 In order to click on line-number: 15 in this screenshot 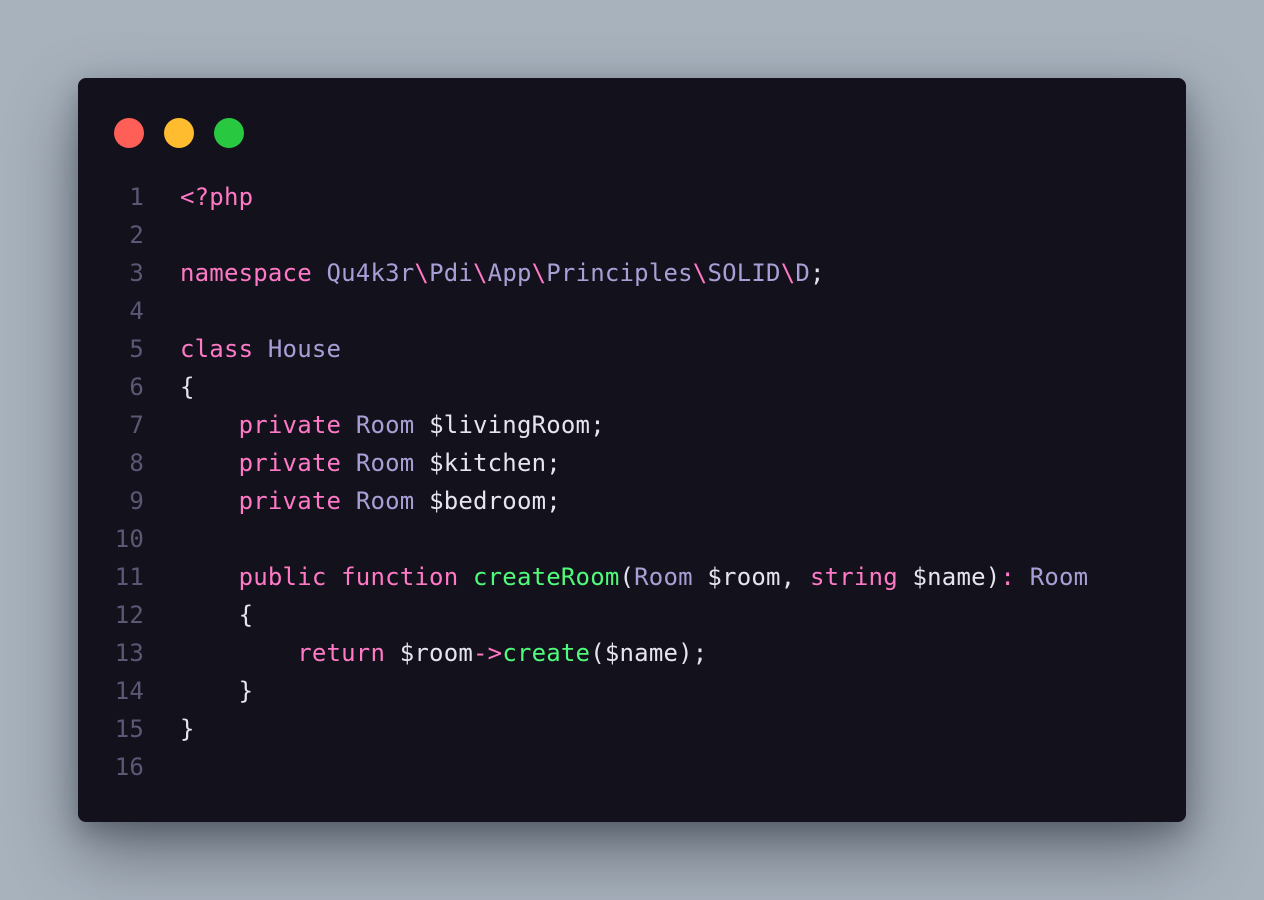, I will do `click(129, 729)`.